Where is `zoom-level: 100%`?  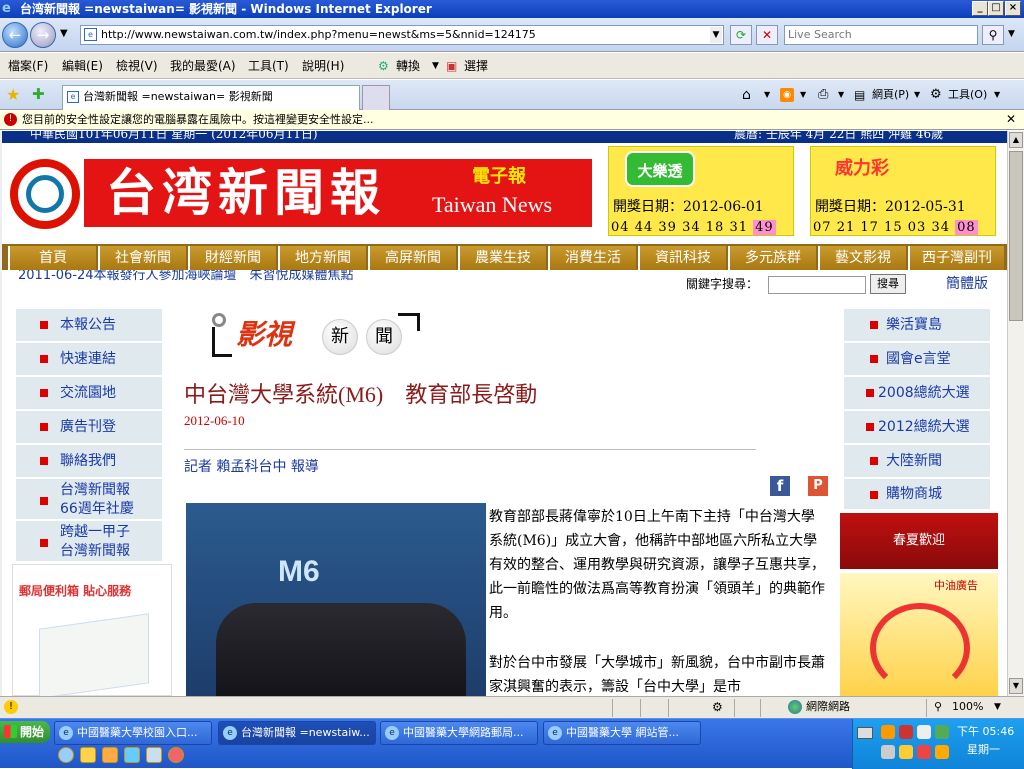
zoom-level: 100% is located at coordinates (967, 707).